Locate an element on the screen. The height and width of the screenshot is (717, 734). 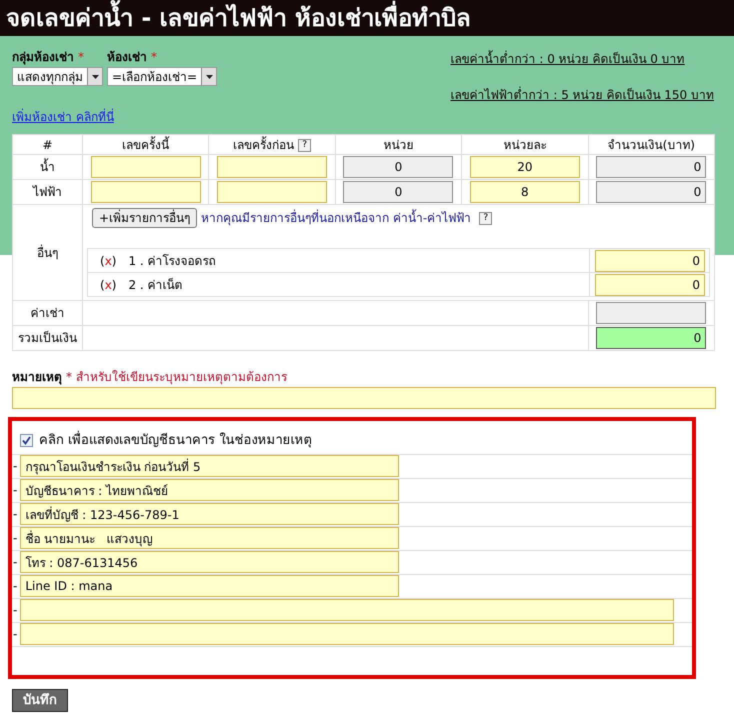
column-header: เลขครั้งนี้ is located at coordinates (145, 144).